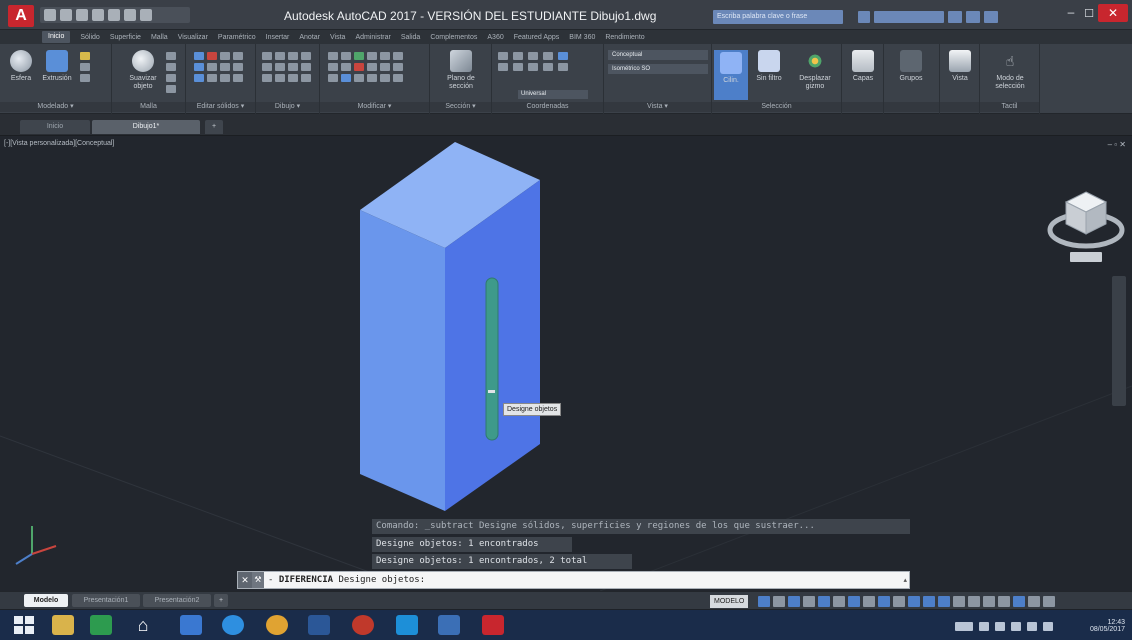  I want to click on ribbon-tab-visualizar: Visualizar, so click(193, 37).